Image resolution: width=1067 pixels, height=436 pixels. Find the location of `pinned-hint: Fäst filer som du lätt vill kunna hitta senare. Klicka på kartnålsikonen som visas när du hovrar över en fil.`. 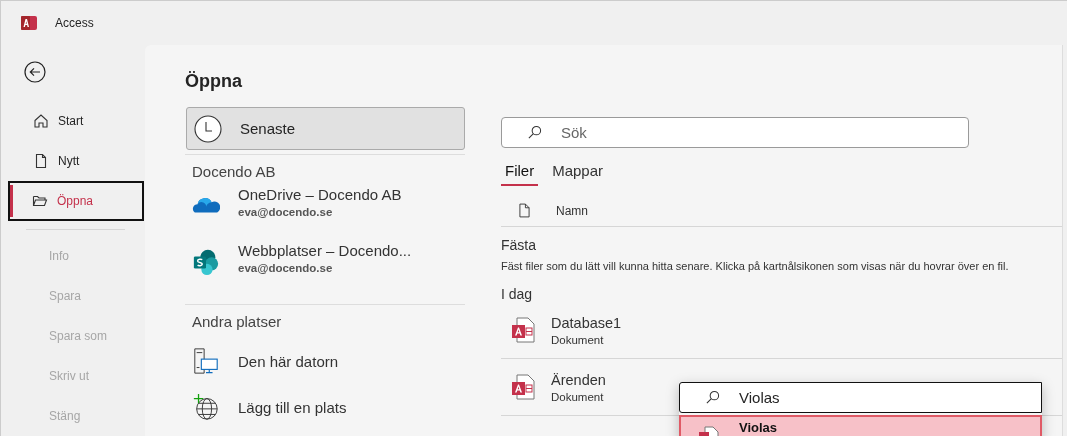

pinned-hint: Fäst filer som du lätt vill kunna hitta senare. Klicka på kartnålsikonen som visas när du hovrar över en fil. is located at coordinates (755, 266).